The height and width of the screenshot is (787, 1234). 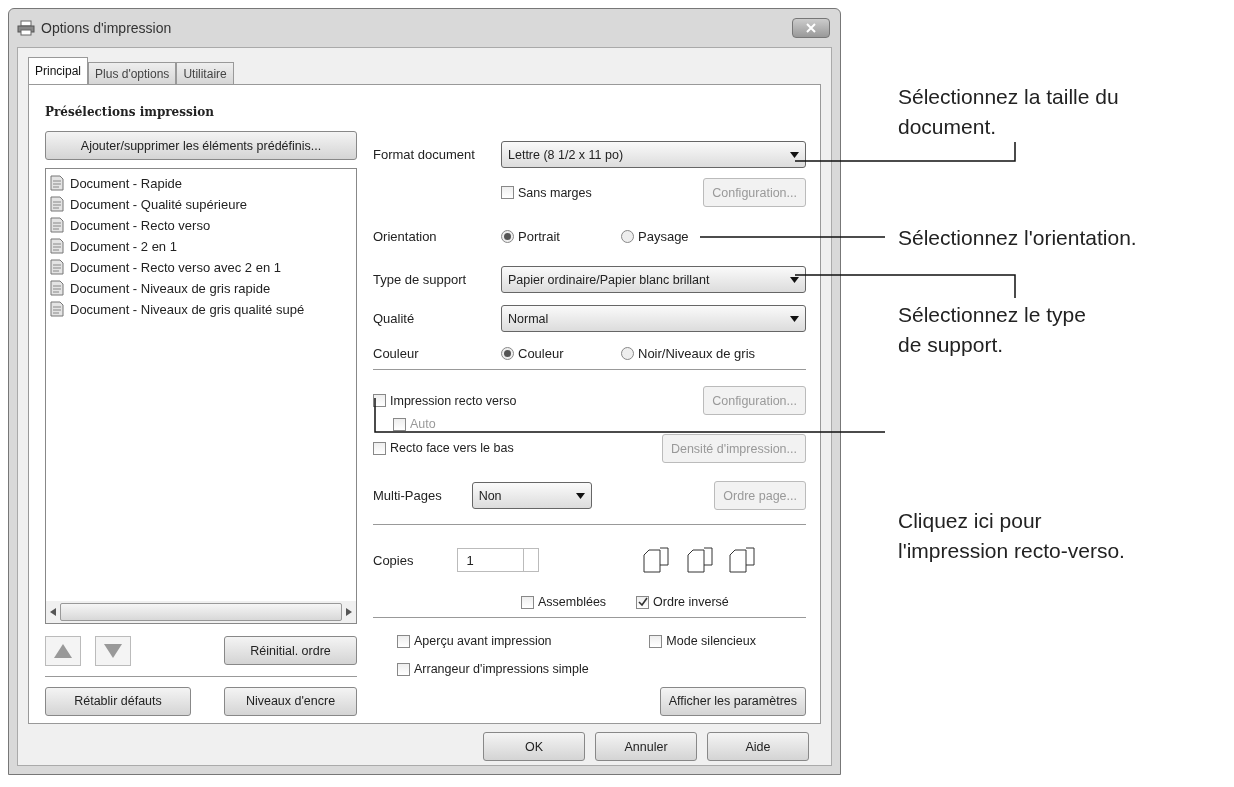 I want to click on list-item: Document - Niveaux de gris rapide, so click(x=201, y=288).